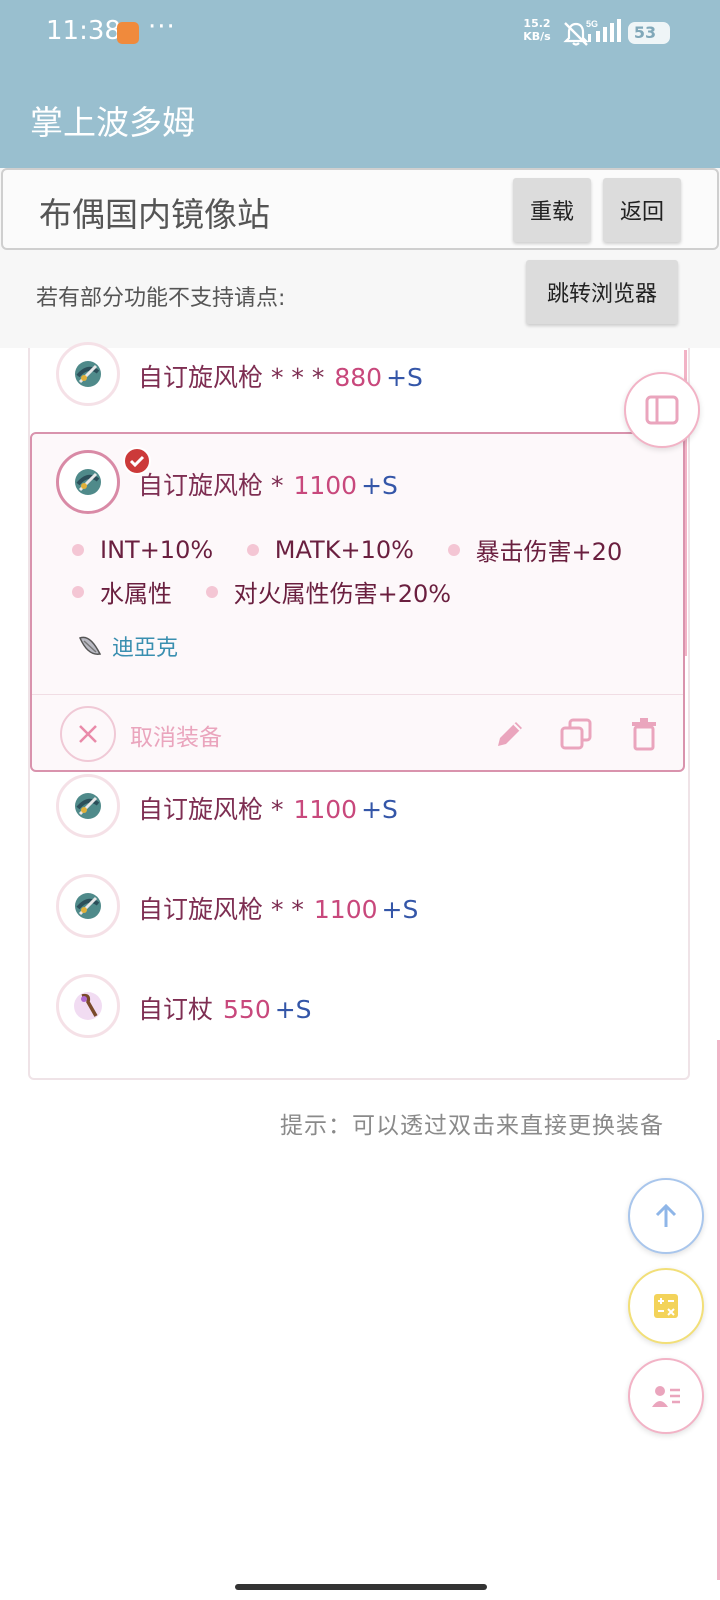 This screenshot has height=1600, width=720. What do you see at coordinates (361, 1587) in the screenshot?
I see `home-indicator` at bounding box center [361, 1587].